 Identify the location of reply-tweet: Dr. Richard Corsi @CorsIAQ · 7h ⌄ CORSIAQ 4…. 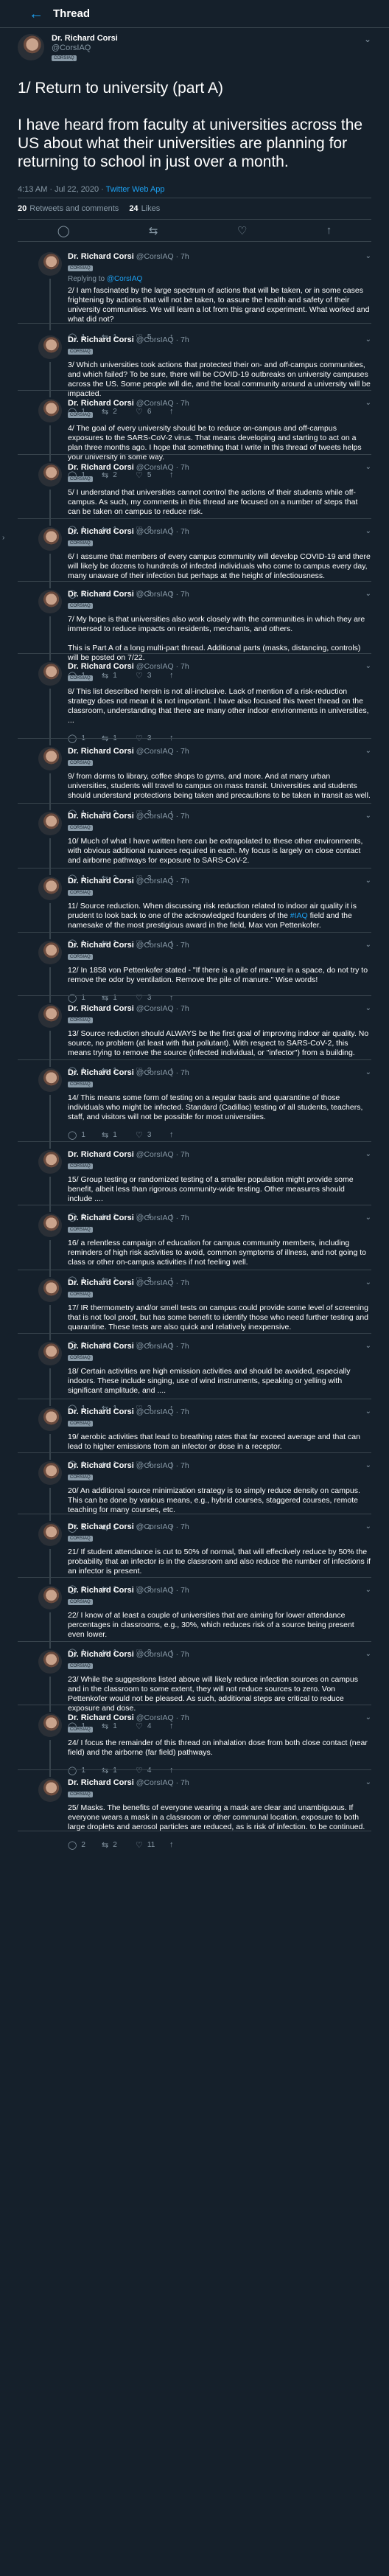
(205, 439).